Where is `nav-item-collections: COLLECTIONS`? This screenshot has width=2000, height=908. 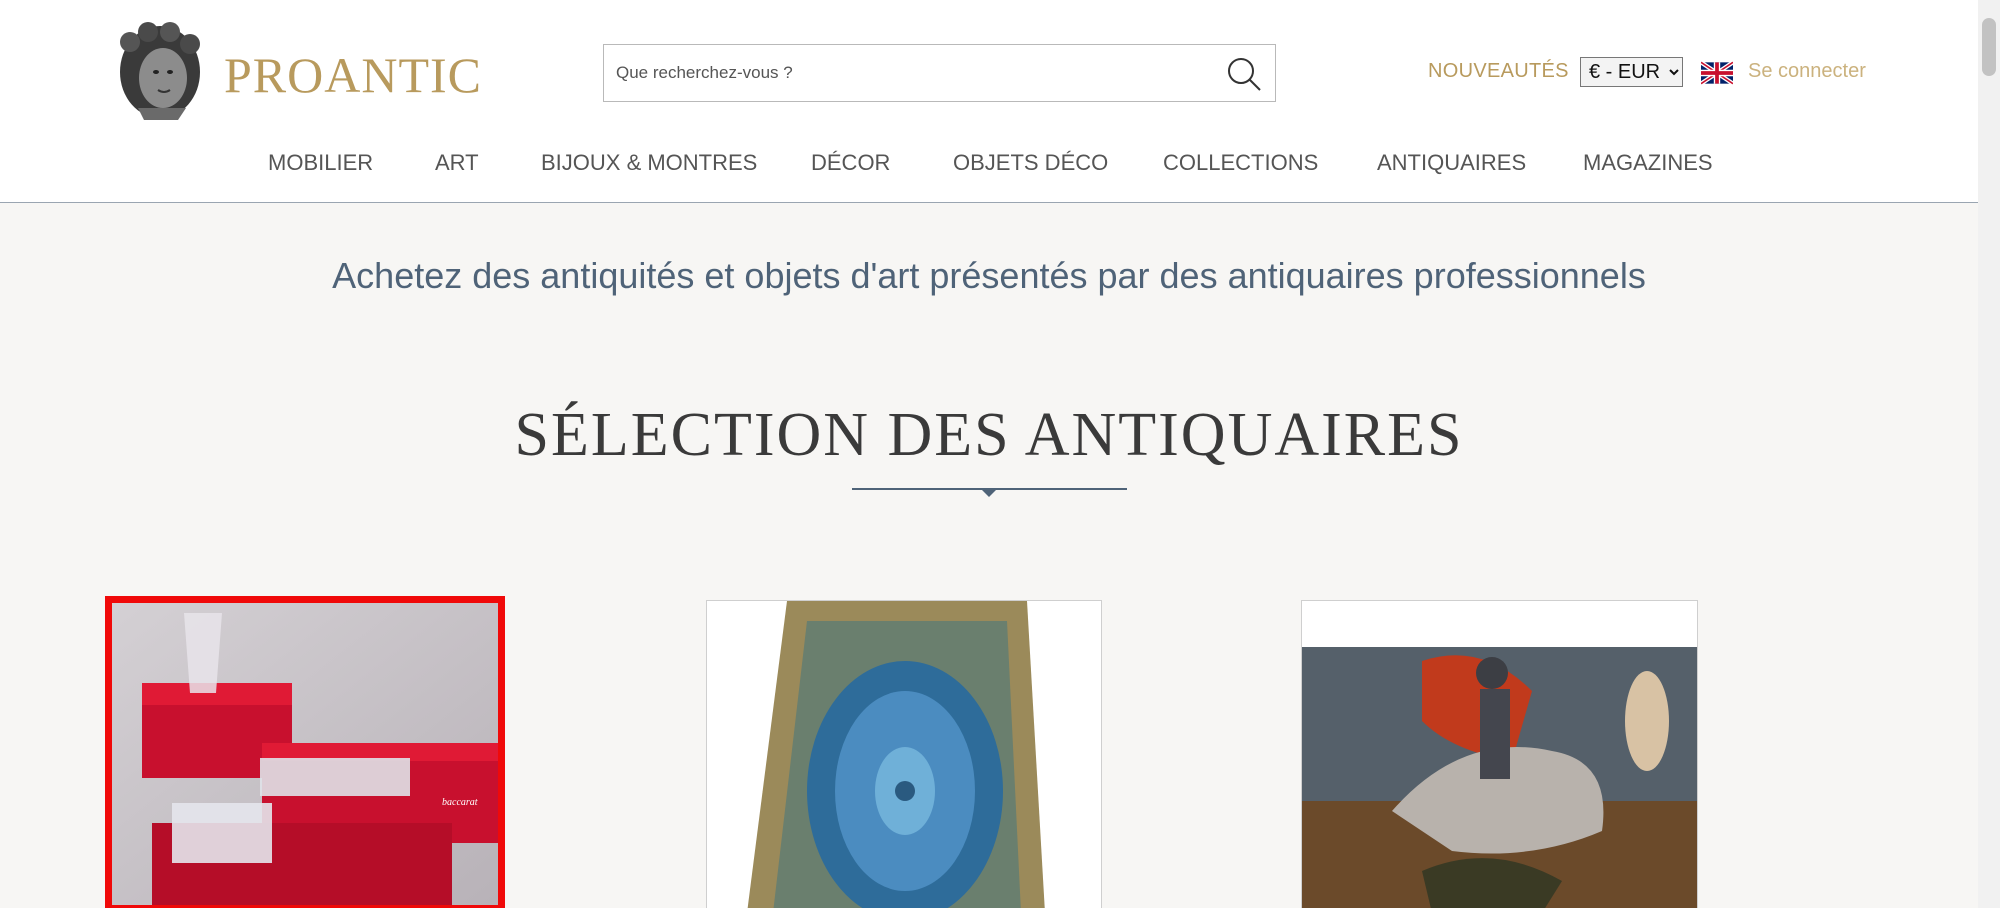
nav-item-collections: COLLECTIONS is located at coordinates (1240, 163).